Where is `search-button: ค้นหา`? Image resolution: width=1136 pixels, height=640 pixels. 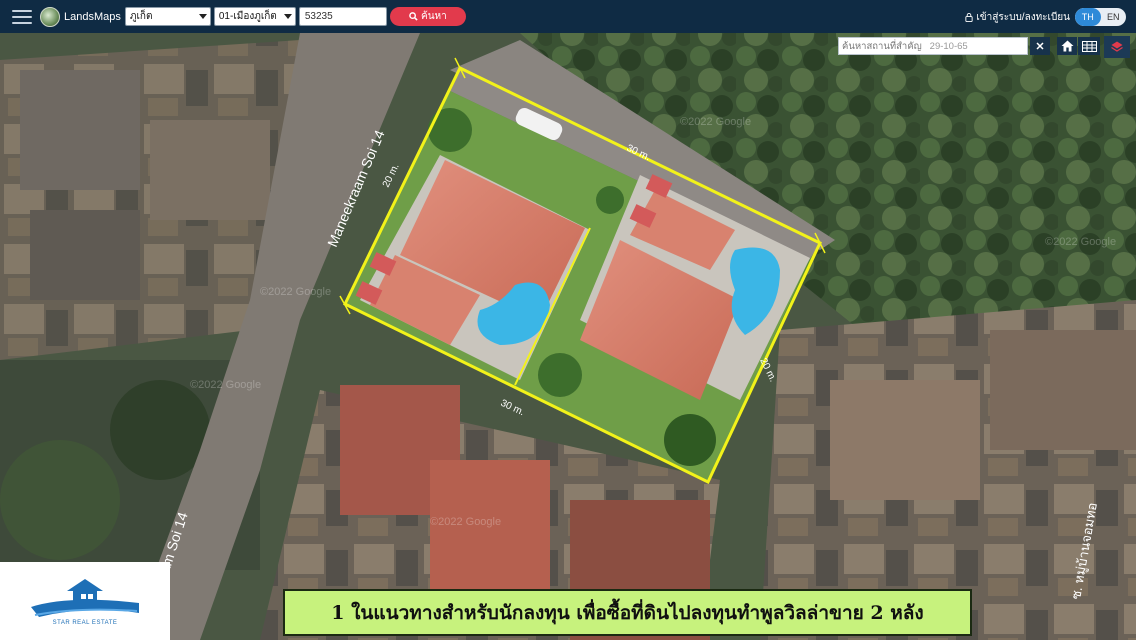
search-button: ค้นหา is located at coordinates (427, 16).